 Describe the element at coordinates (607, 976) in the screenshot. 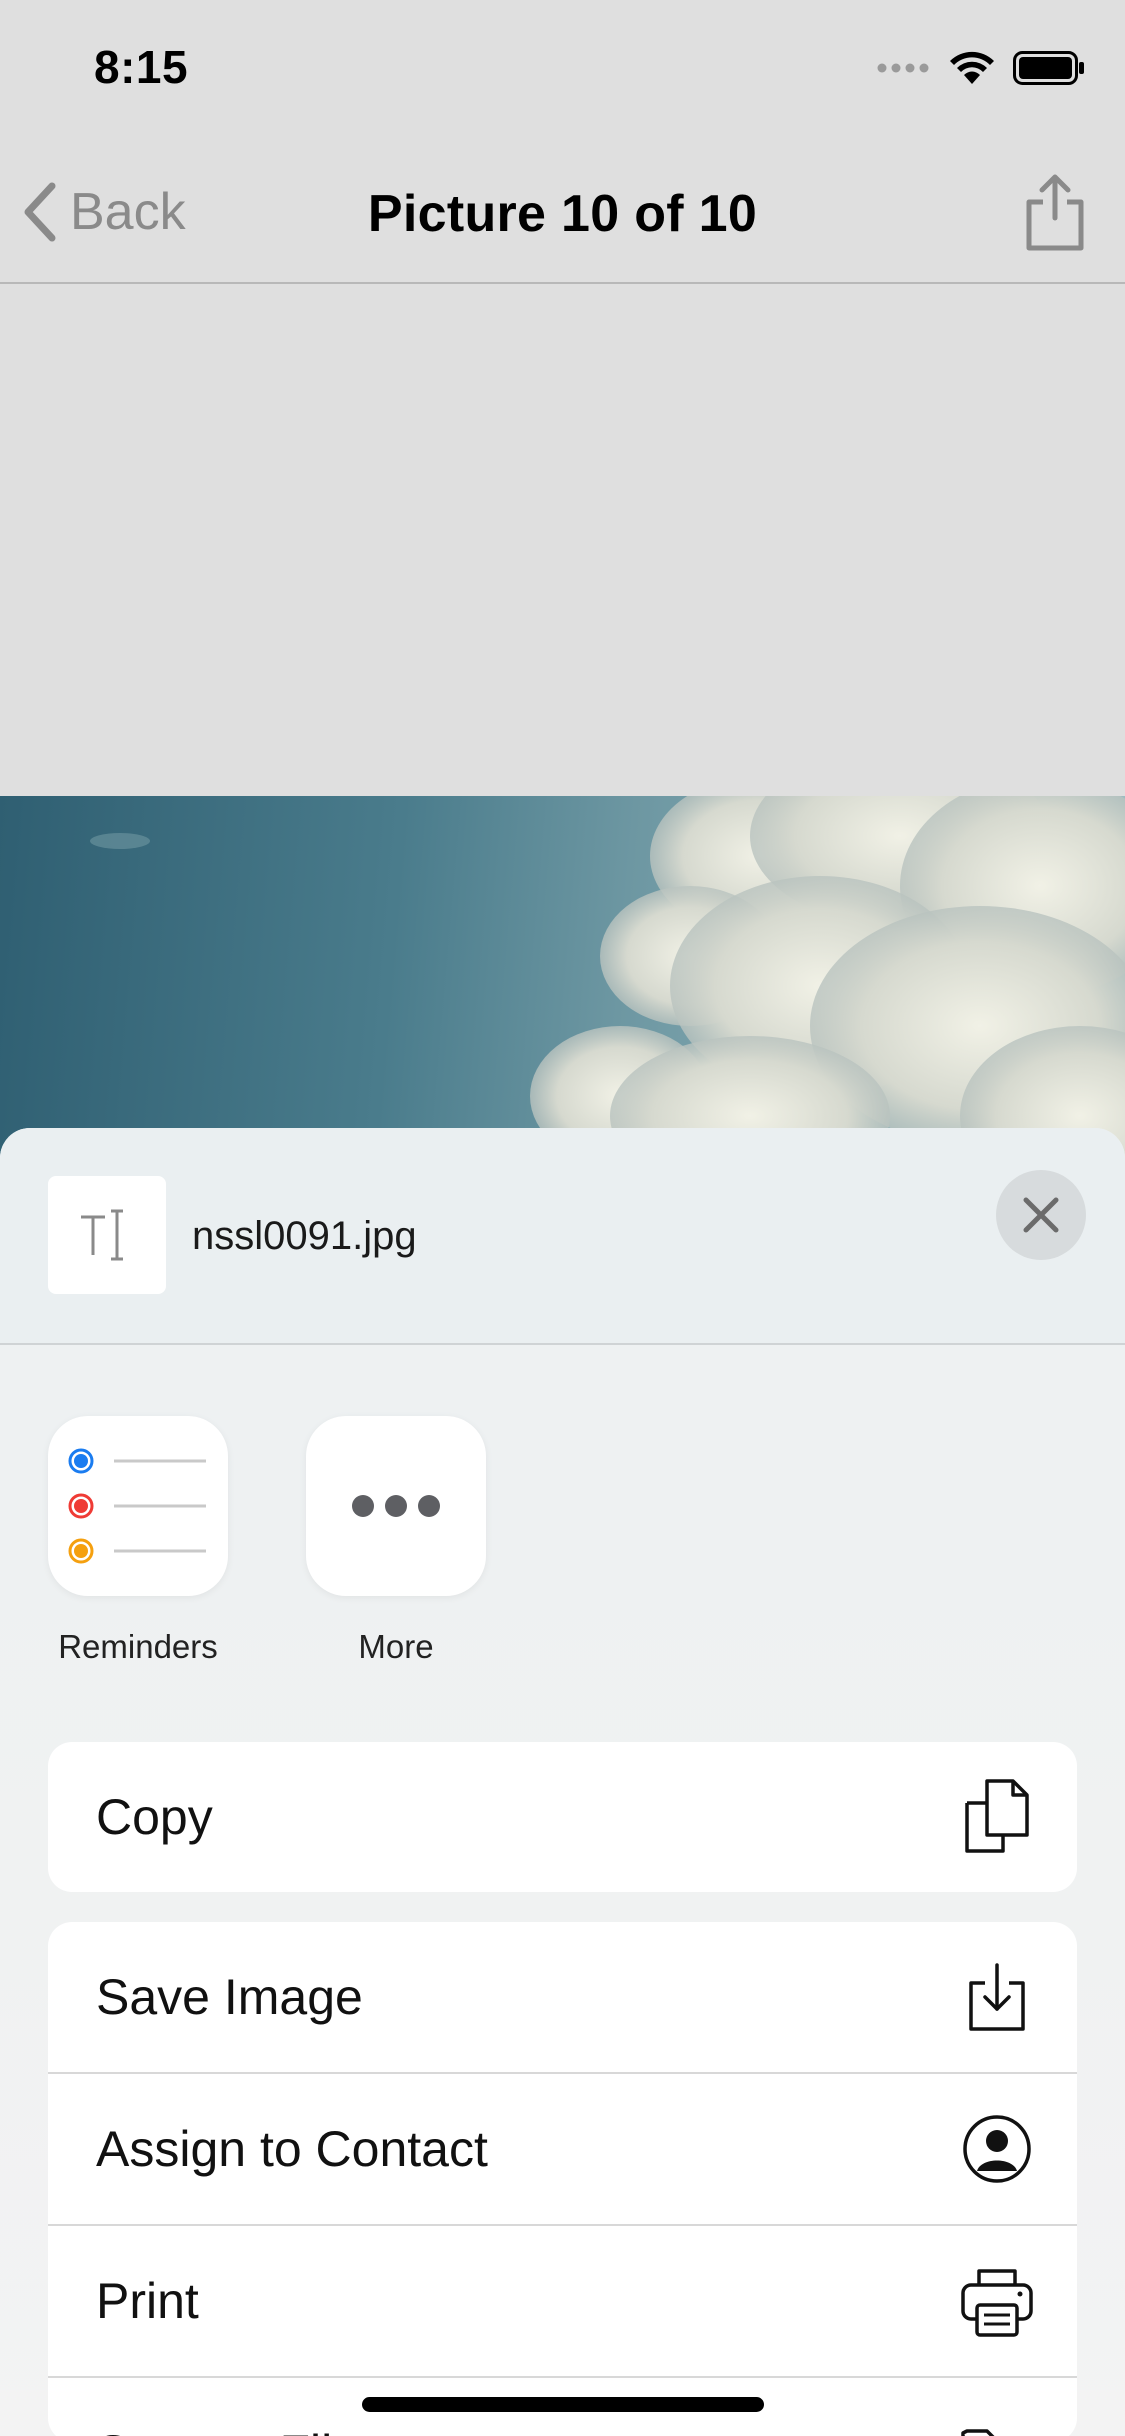

I see `cloud-photo` at that location.